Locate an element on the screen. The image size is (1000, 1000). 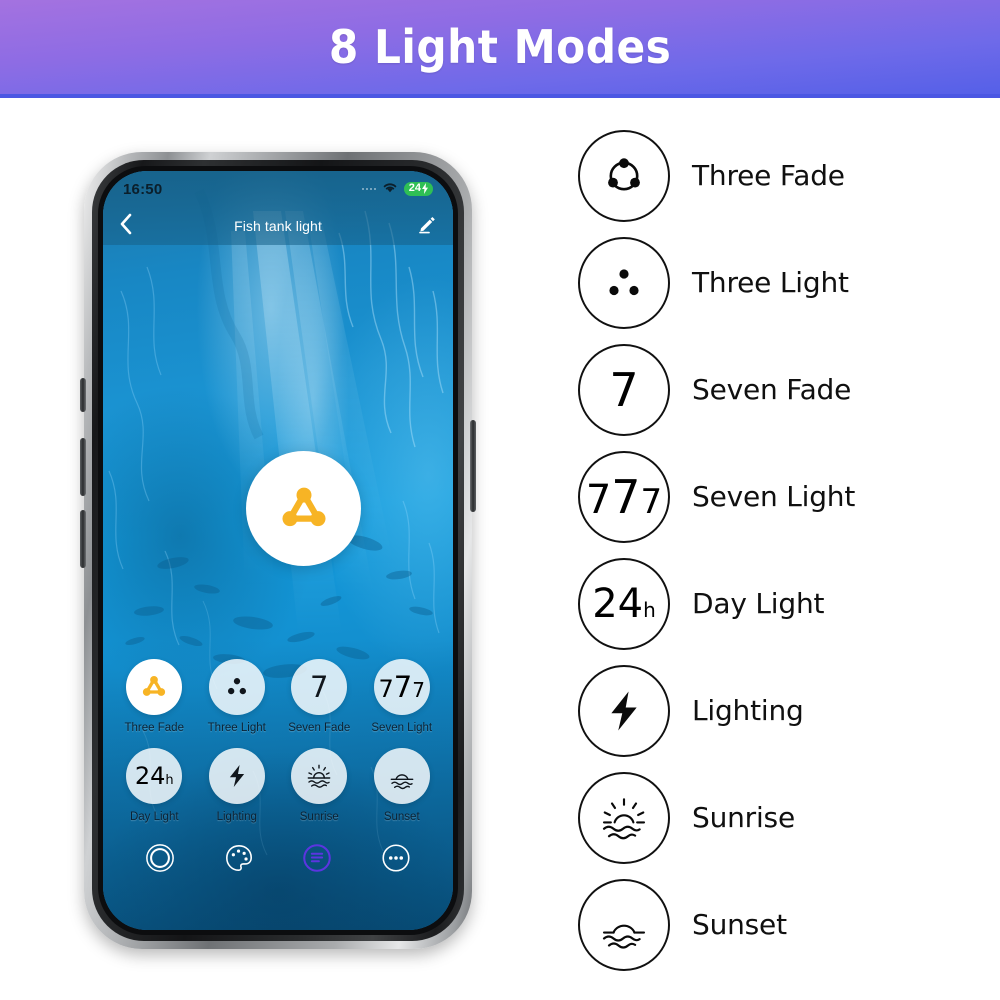
status-bar: 16:50 24 is located at coordinates (278, 189).